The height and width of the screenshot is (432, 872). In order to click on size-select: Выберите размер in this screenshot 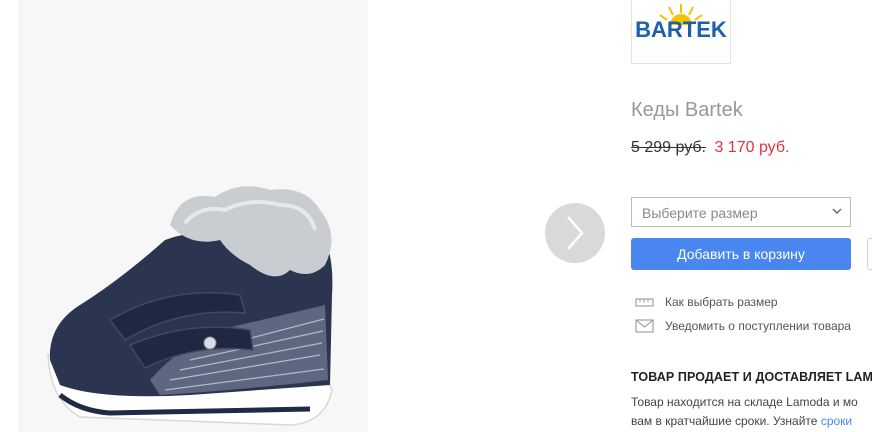, I will do `click(741, 212)`.